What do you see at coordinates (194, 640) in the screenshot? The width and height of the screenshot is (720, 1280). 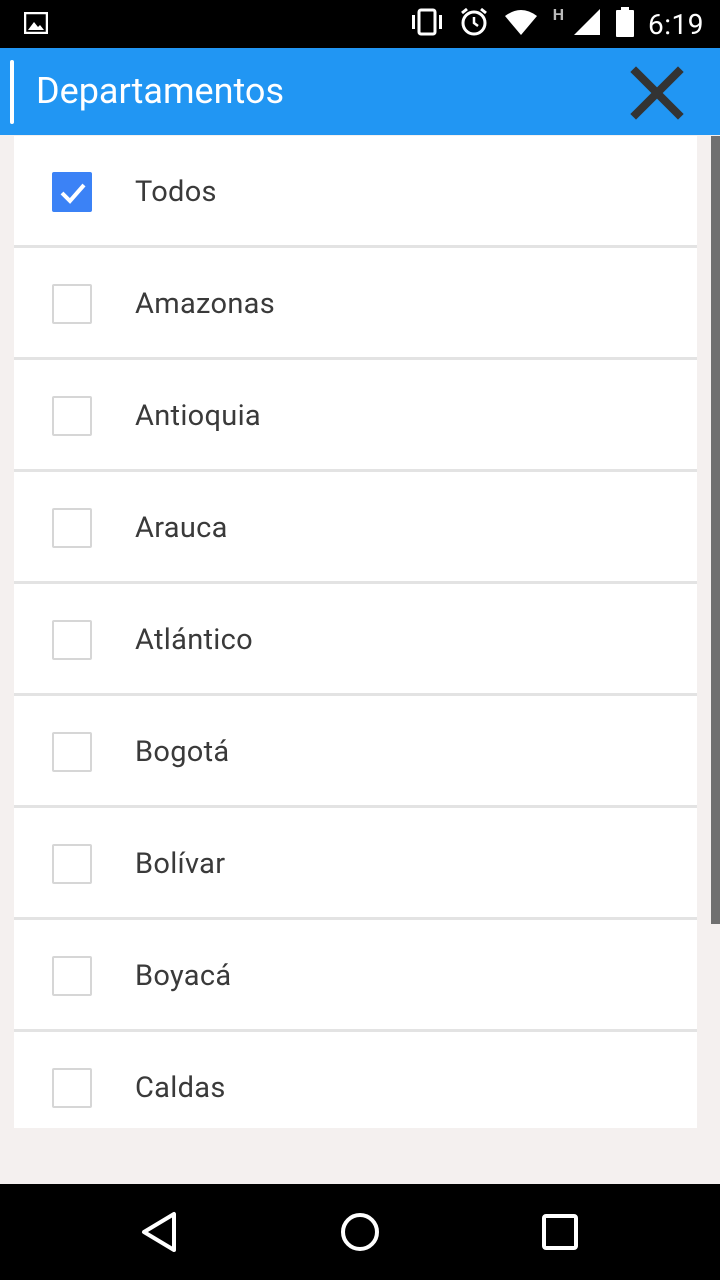 I see `list-item-label: Atlántico` at bounding box center [194, 640].